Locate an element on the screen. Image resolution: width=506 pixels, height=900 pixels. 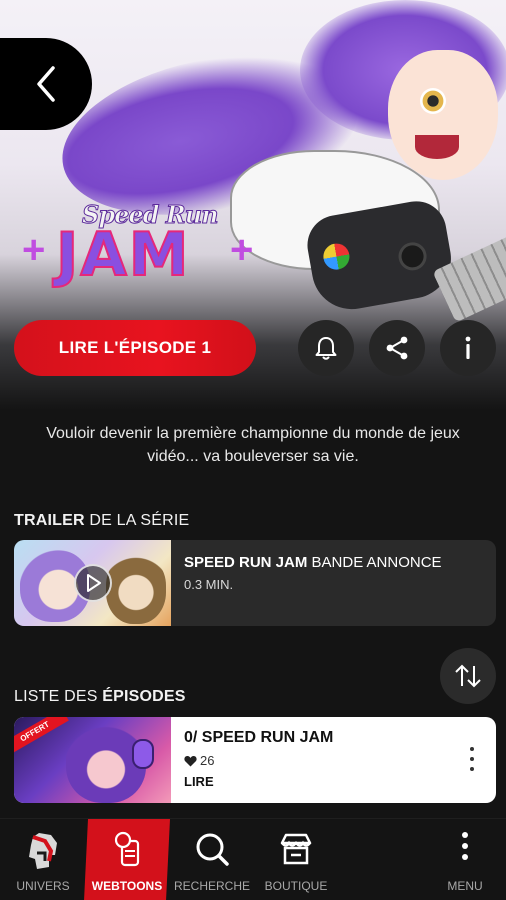
nav-label-boutique: BOUTIQUE is located at coordinates (296, 886).